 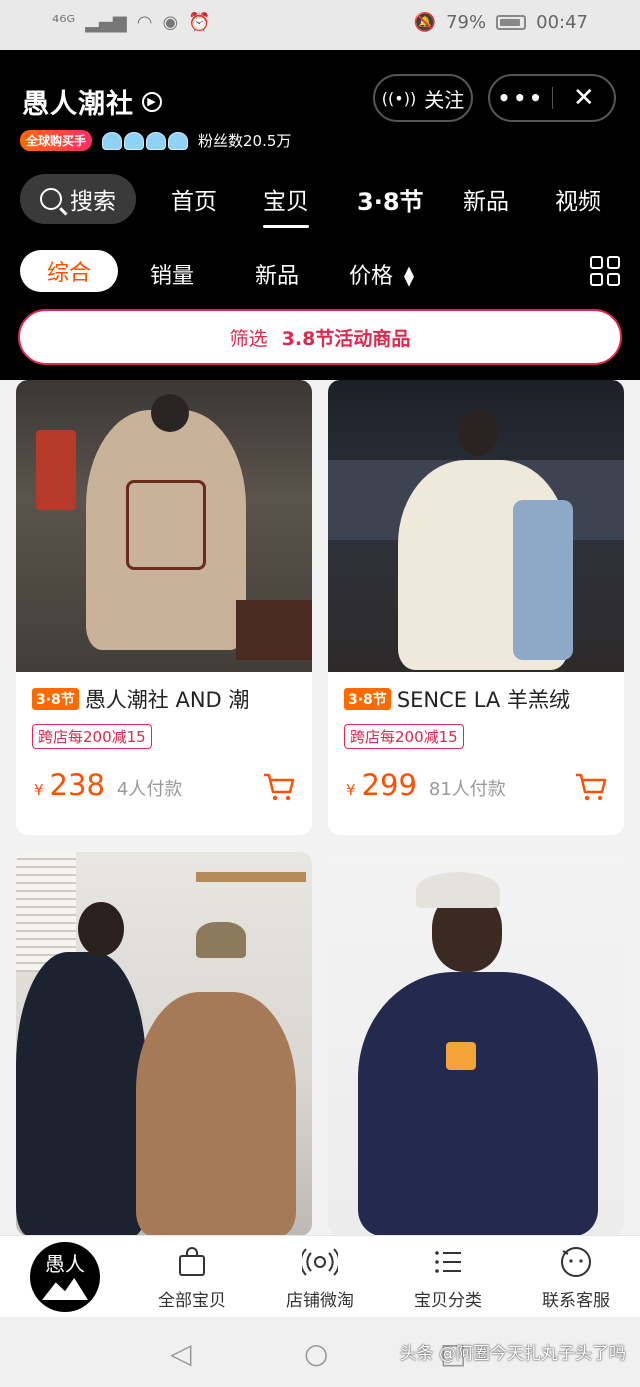 I want to click on shop-name: 愚人潮社 ▶, so click(x=92, y=101).